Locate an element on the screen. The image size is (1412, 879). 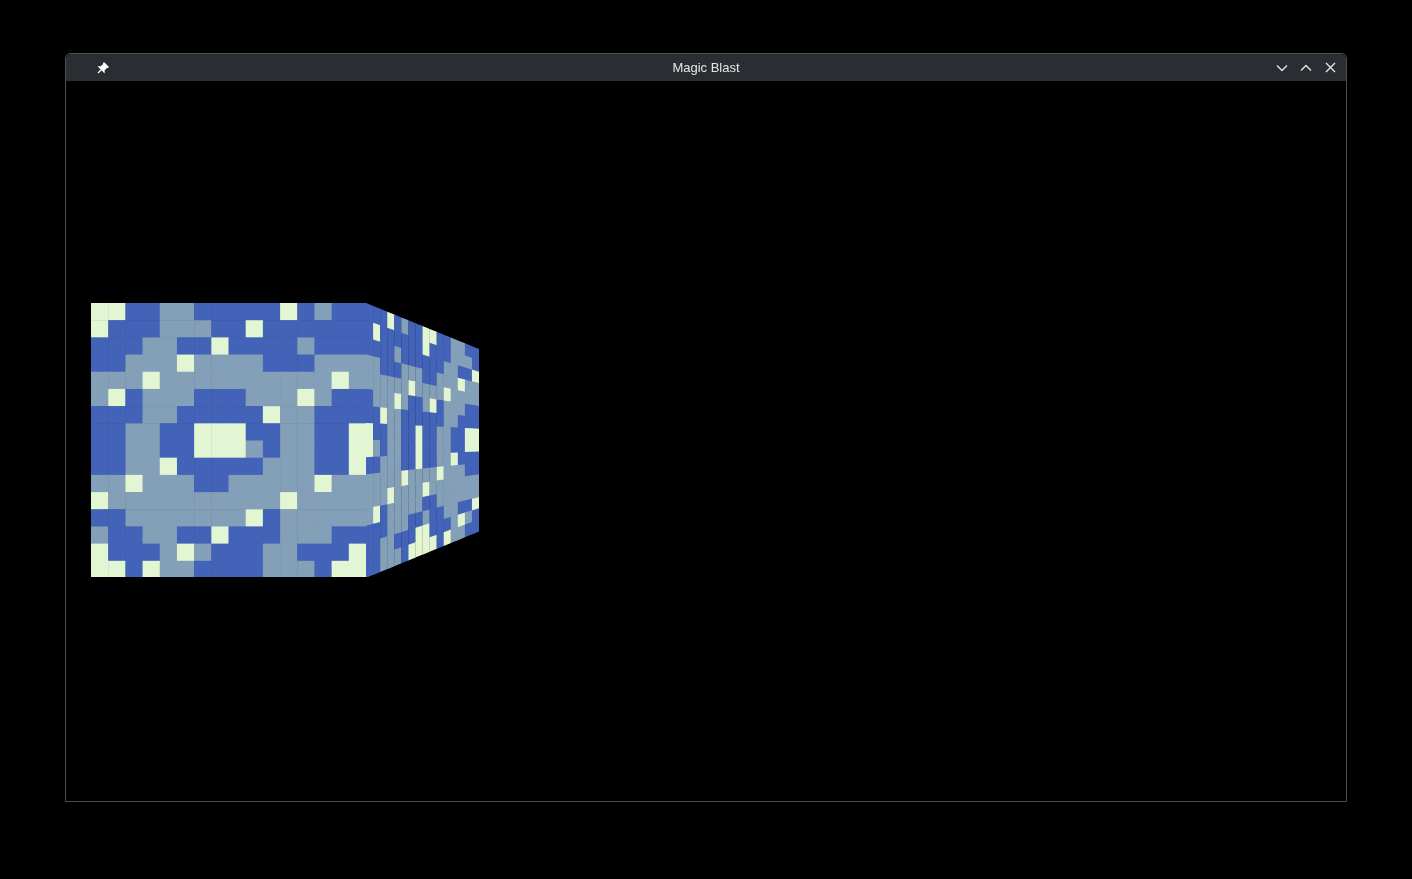
window-title: Magic Blast is located at coordinates (706, 67).